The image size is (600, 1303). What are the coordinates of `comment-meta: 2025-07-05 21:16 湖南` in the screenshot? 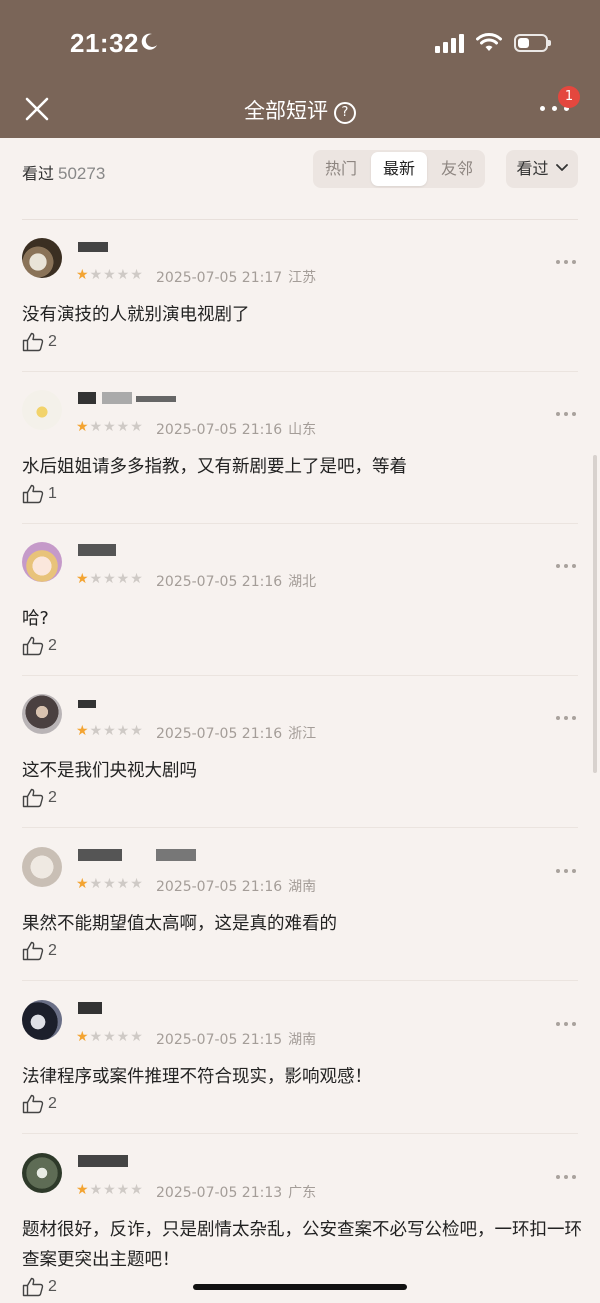 It's located at (236, 886).